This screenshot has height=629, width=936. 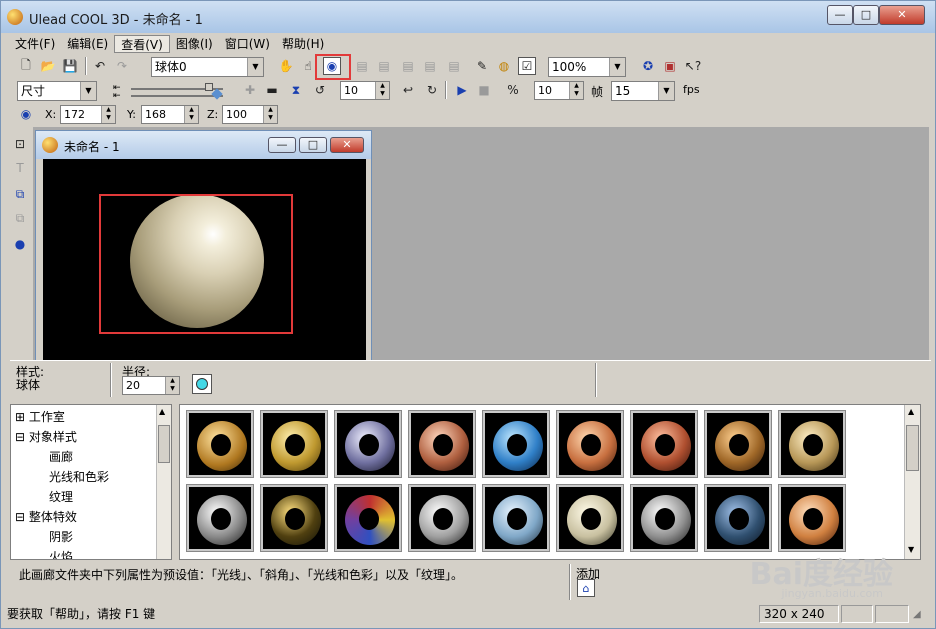 What do you see at coordinates (272, 90) in the screenshot?
I see `remove-frame-icon: ▬` at bounding box center [272, 90].